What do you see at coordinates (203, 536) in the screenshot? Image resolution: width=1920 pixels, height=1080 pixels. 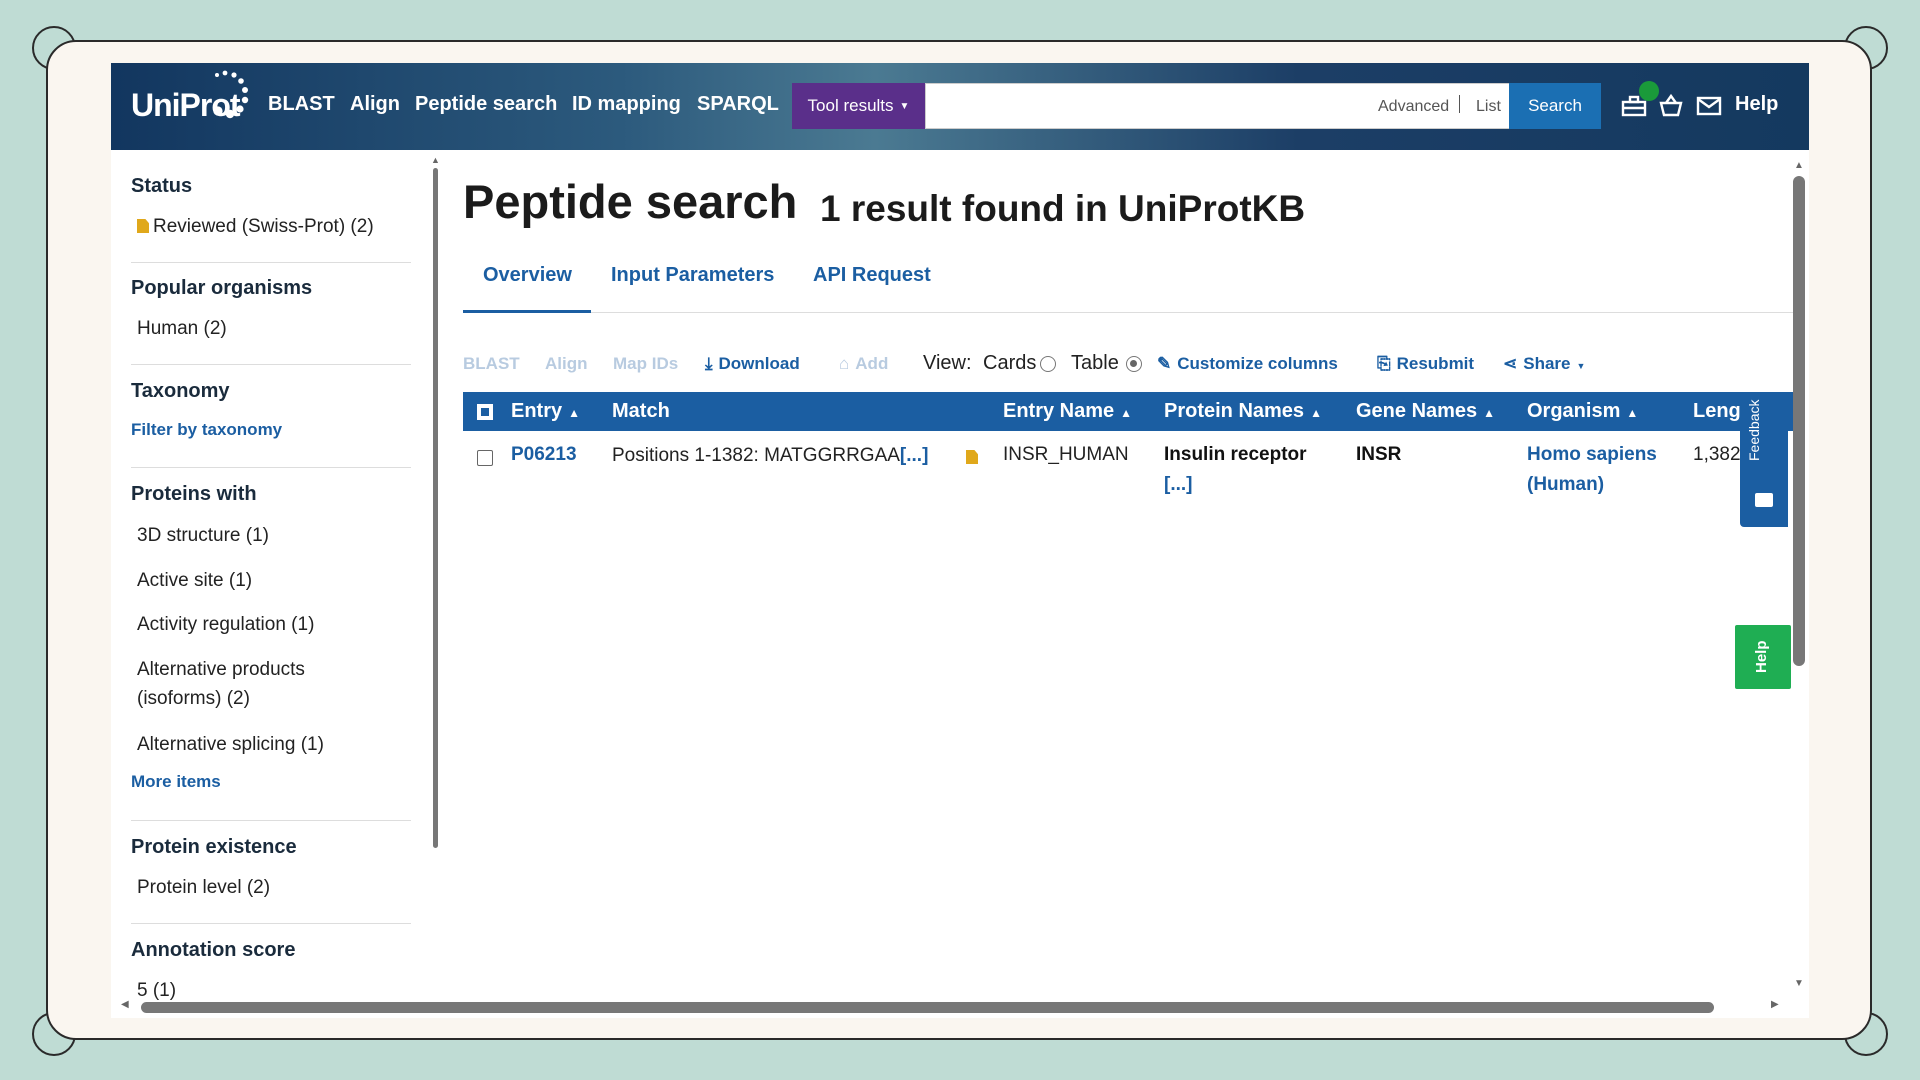 I see `filter-3d-structure: 3D structure (1)` at bounding box center [203, 536].